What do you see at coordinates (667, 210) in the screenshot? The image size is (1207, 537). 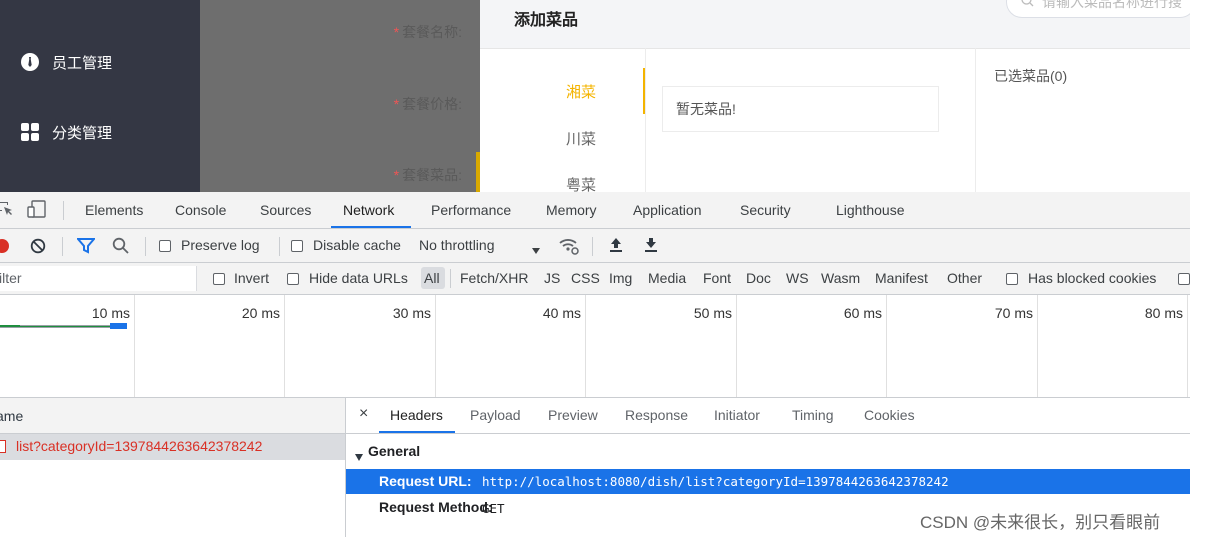 I see `tab-application: Application` at bounding box center [667, 210].